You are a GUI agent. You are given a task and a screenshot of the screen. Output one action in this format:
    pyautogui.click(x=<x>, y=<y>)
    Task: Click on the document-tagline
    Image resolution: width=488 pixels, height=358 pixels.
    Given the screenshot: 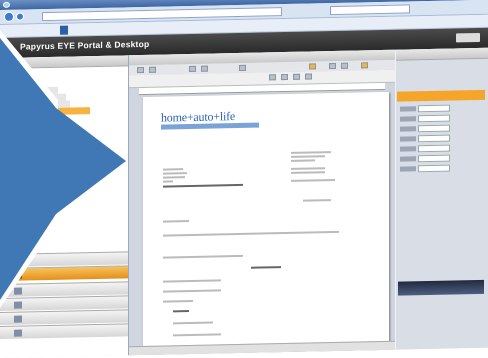 What is the action you would take?
    pyautogui.click(x=210, y=126)
    